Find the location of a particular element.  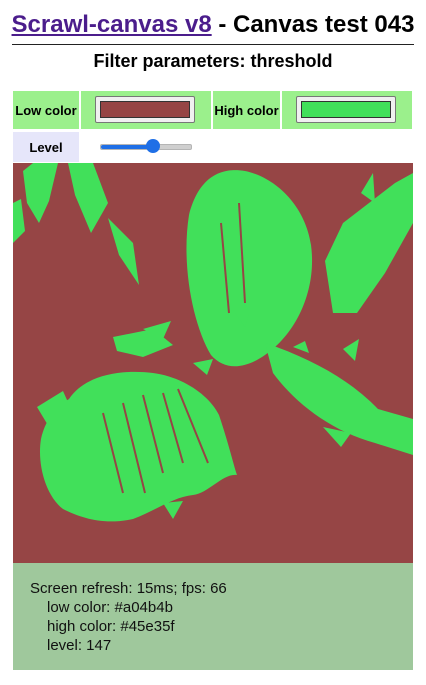

title-divider is located at coordinates (213, 44).